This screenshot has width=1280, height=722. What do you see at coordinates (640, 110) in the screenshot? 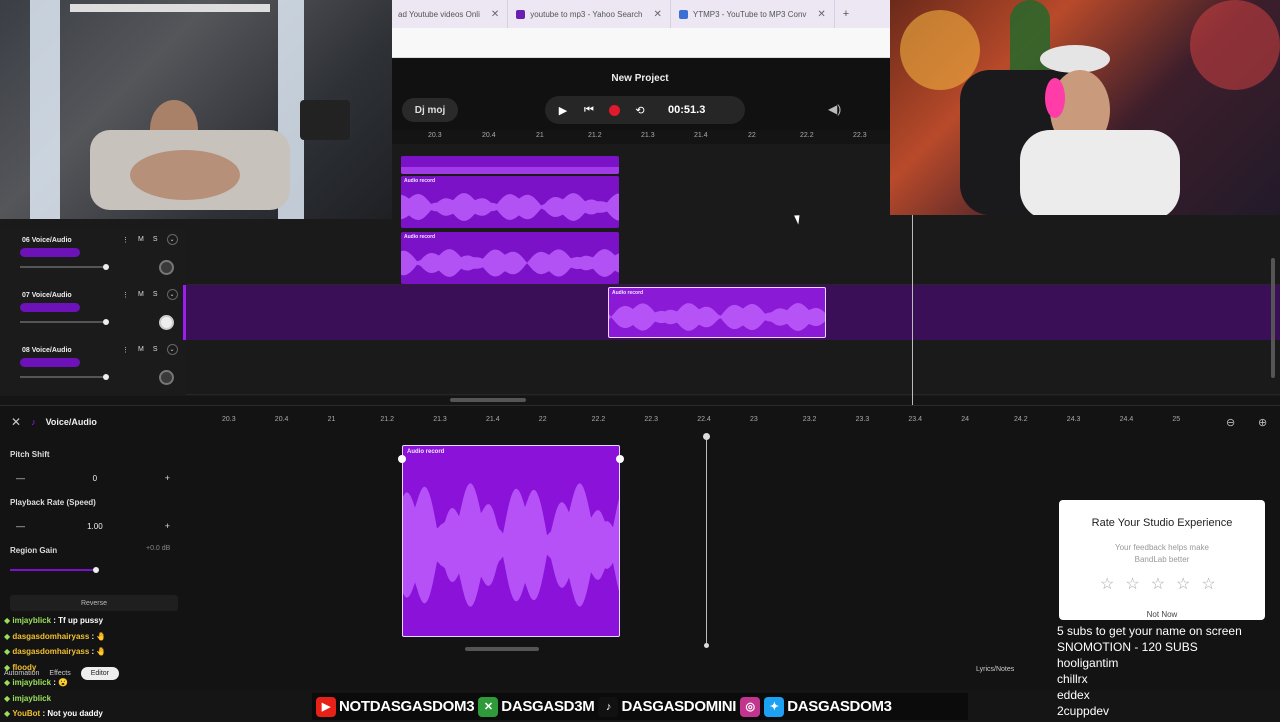
I see `loop-icon: ⟲` at bounding box center [640, 110].